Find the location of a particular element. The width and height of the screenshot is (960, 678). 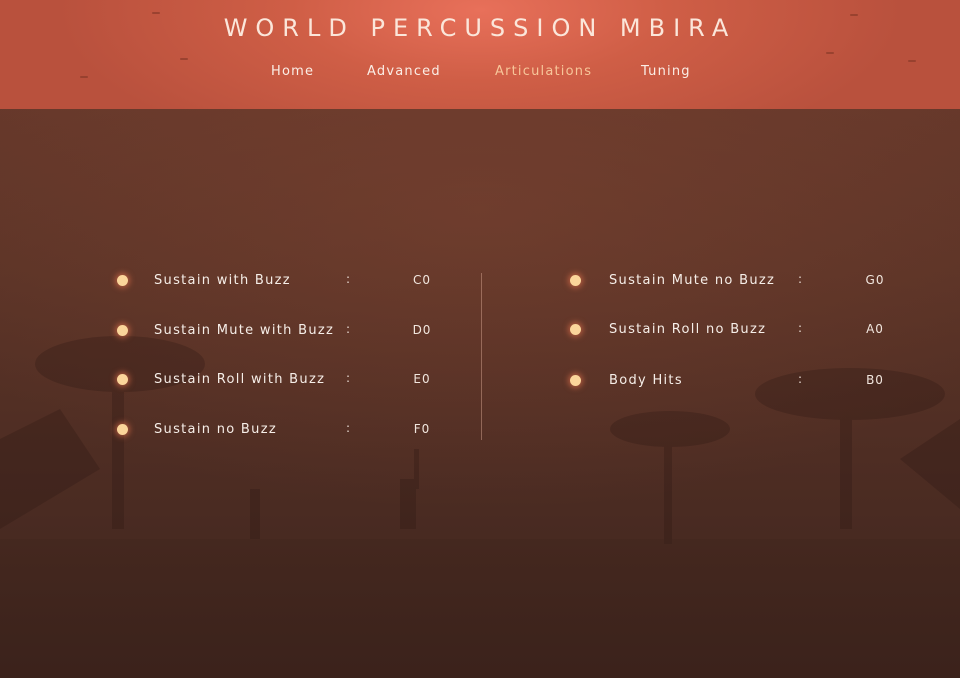

key-assignment: G0 is located at coordinates (875, 280).